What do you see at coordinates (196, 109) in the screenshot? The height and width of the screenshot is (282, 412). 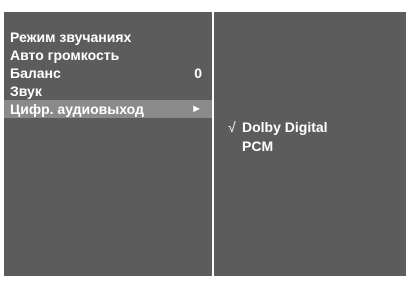 I see `submenu-arrow-icon: ►` at bounding box center [196, 109].